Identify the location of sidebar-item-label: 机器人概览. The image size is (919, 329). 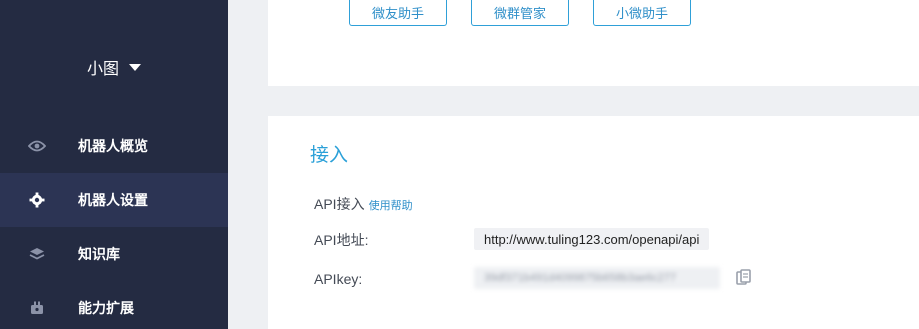
(113, 146).